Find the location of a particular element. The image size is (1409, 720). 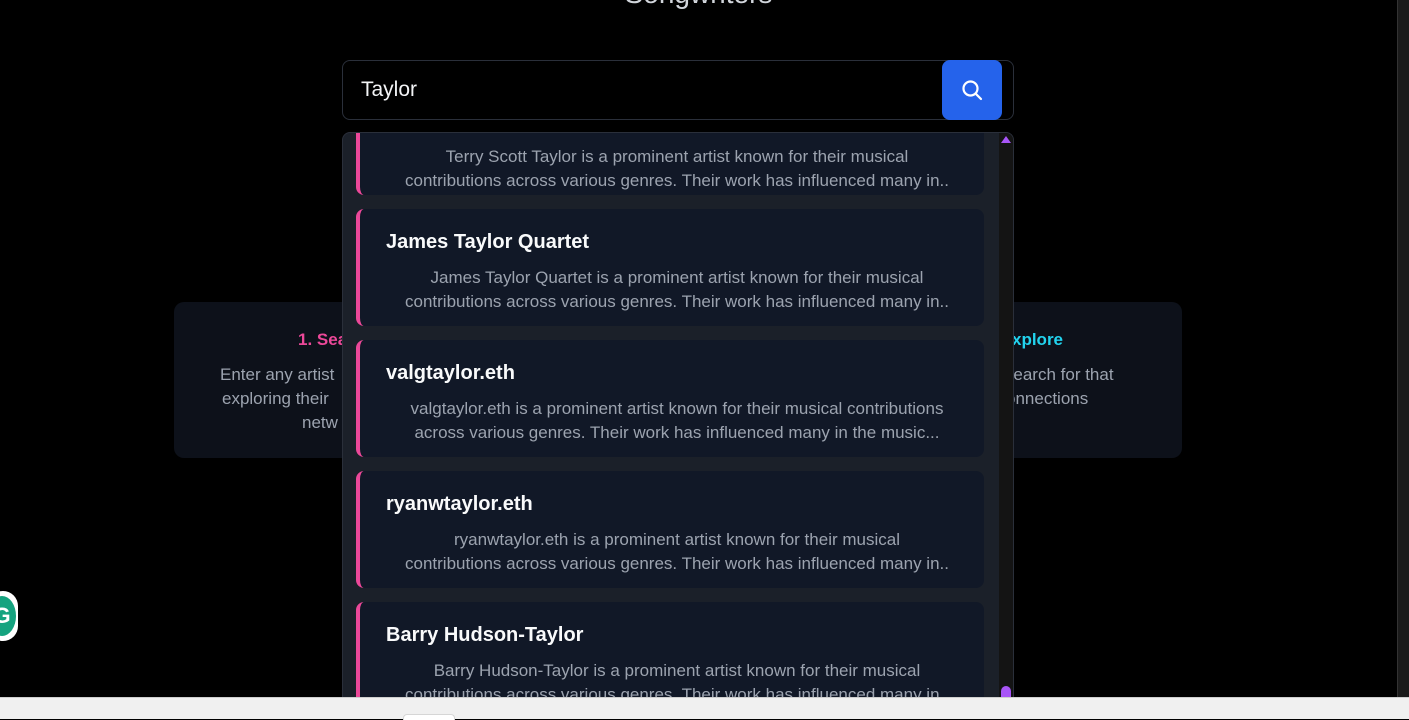

how-to-card-line: netw is located at coordinates (320, 422).